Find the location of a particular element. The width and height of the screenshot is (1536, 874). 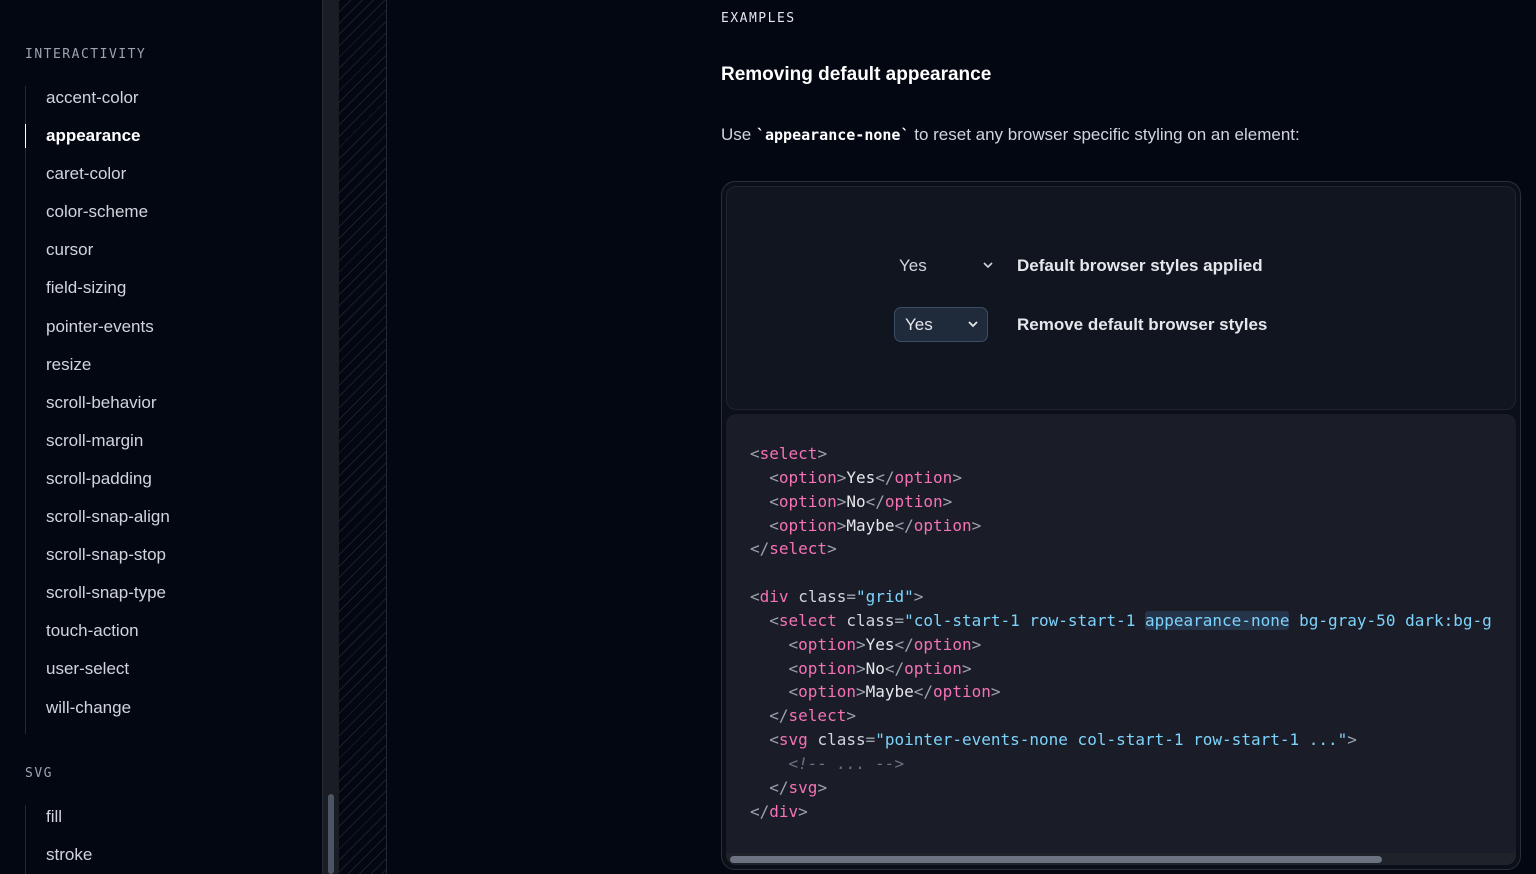

sidebar-item-scroll-snap-type: scroll-snap-type is located at coordinates (98, 600).